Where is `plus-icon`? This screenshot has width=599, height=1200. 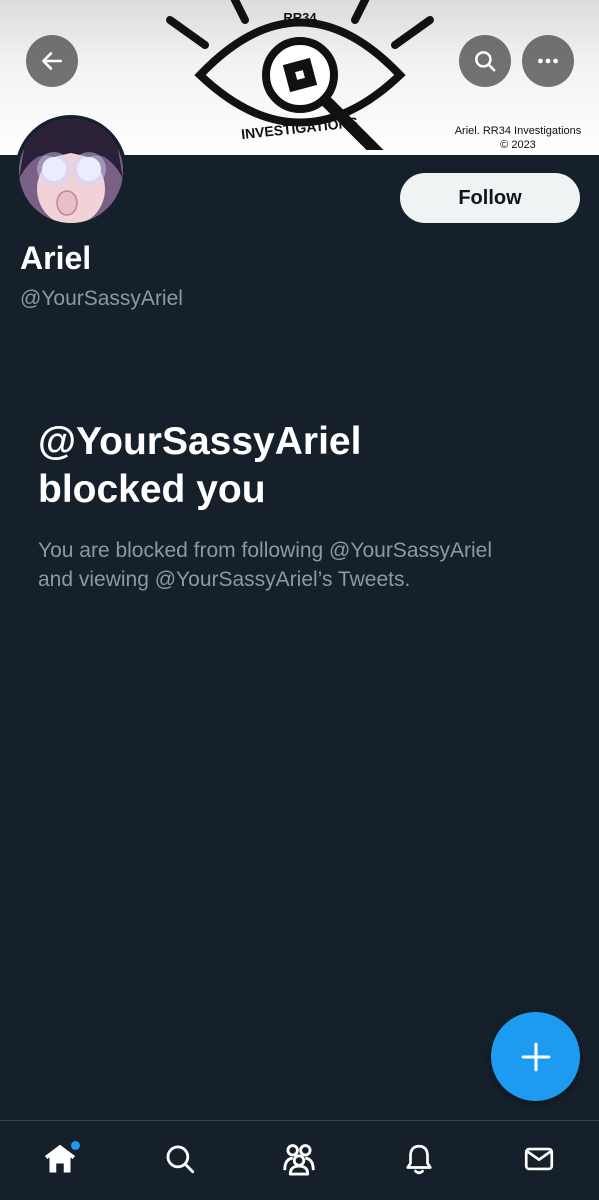
plus-icon is located at coordinates (535, 1056).